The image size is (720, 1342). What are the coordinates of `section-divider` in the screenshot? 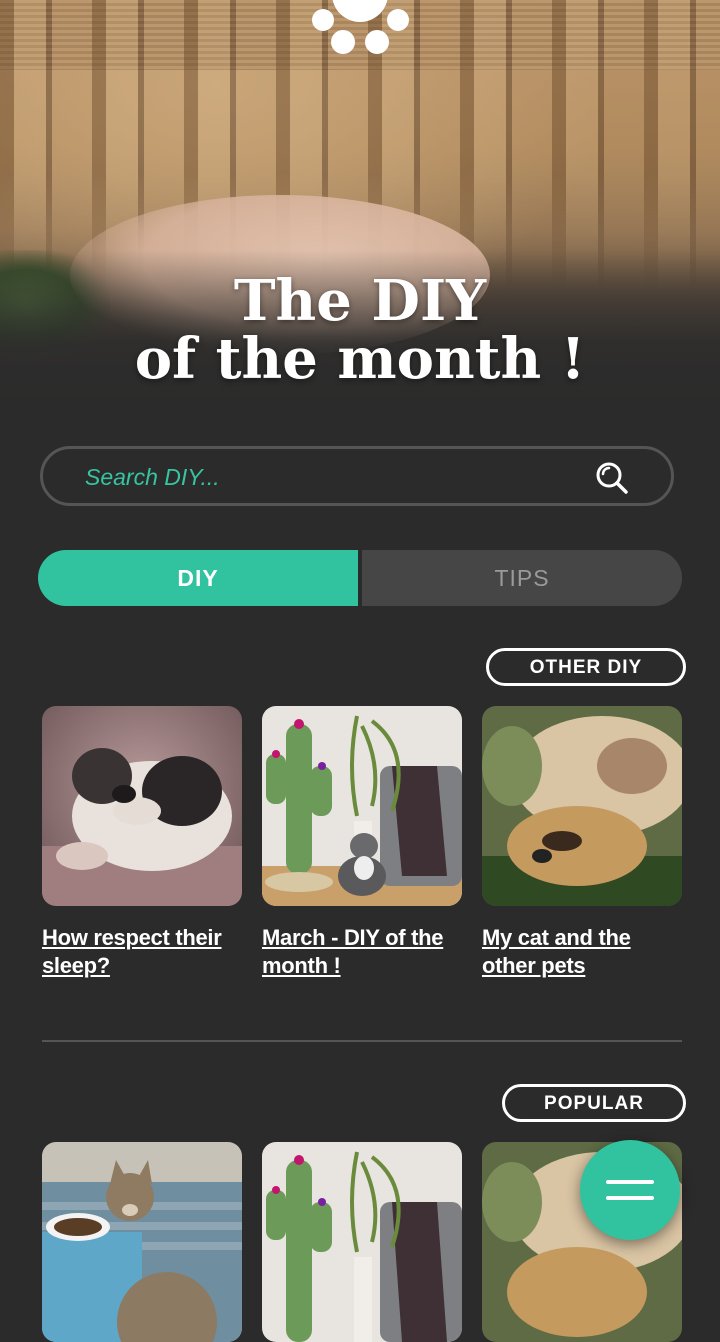 It's located at (362, 1041).